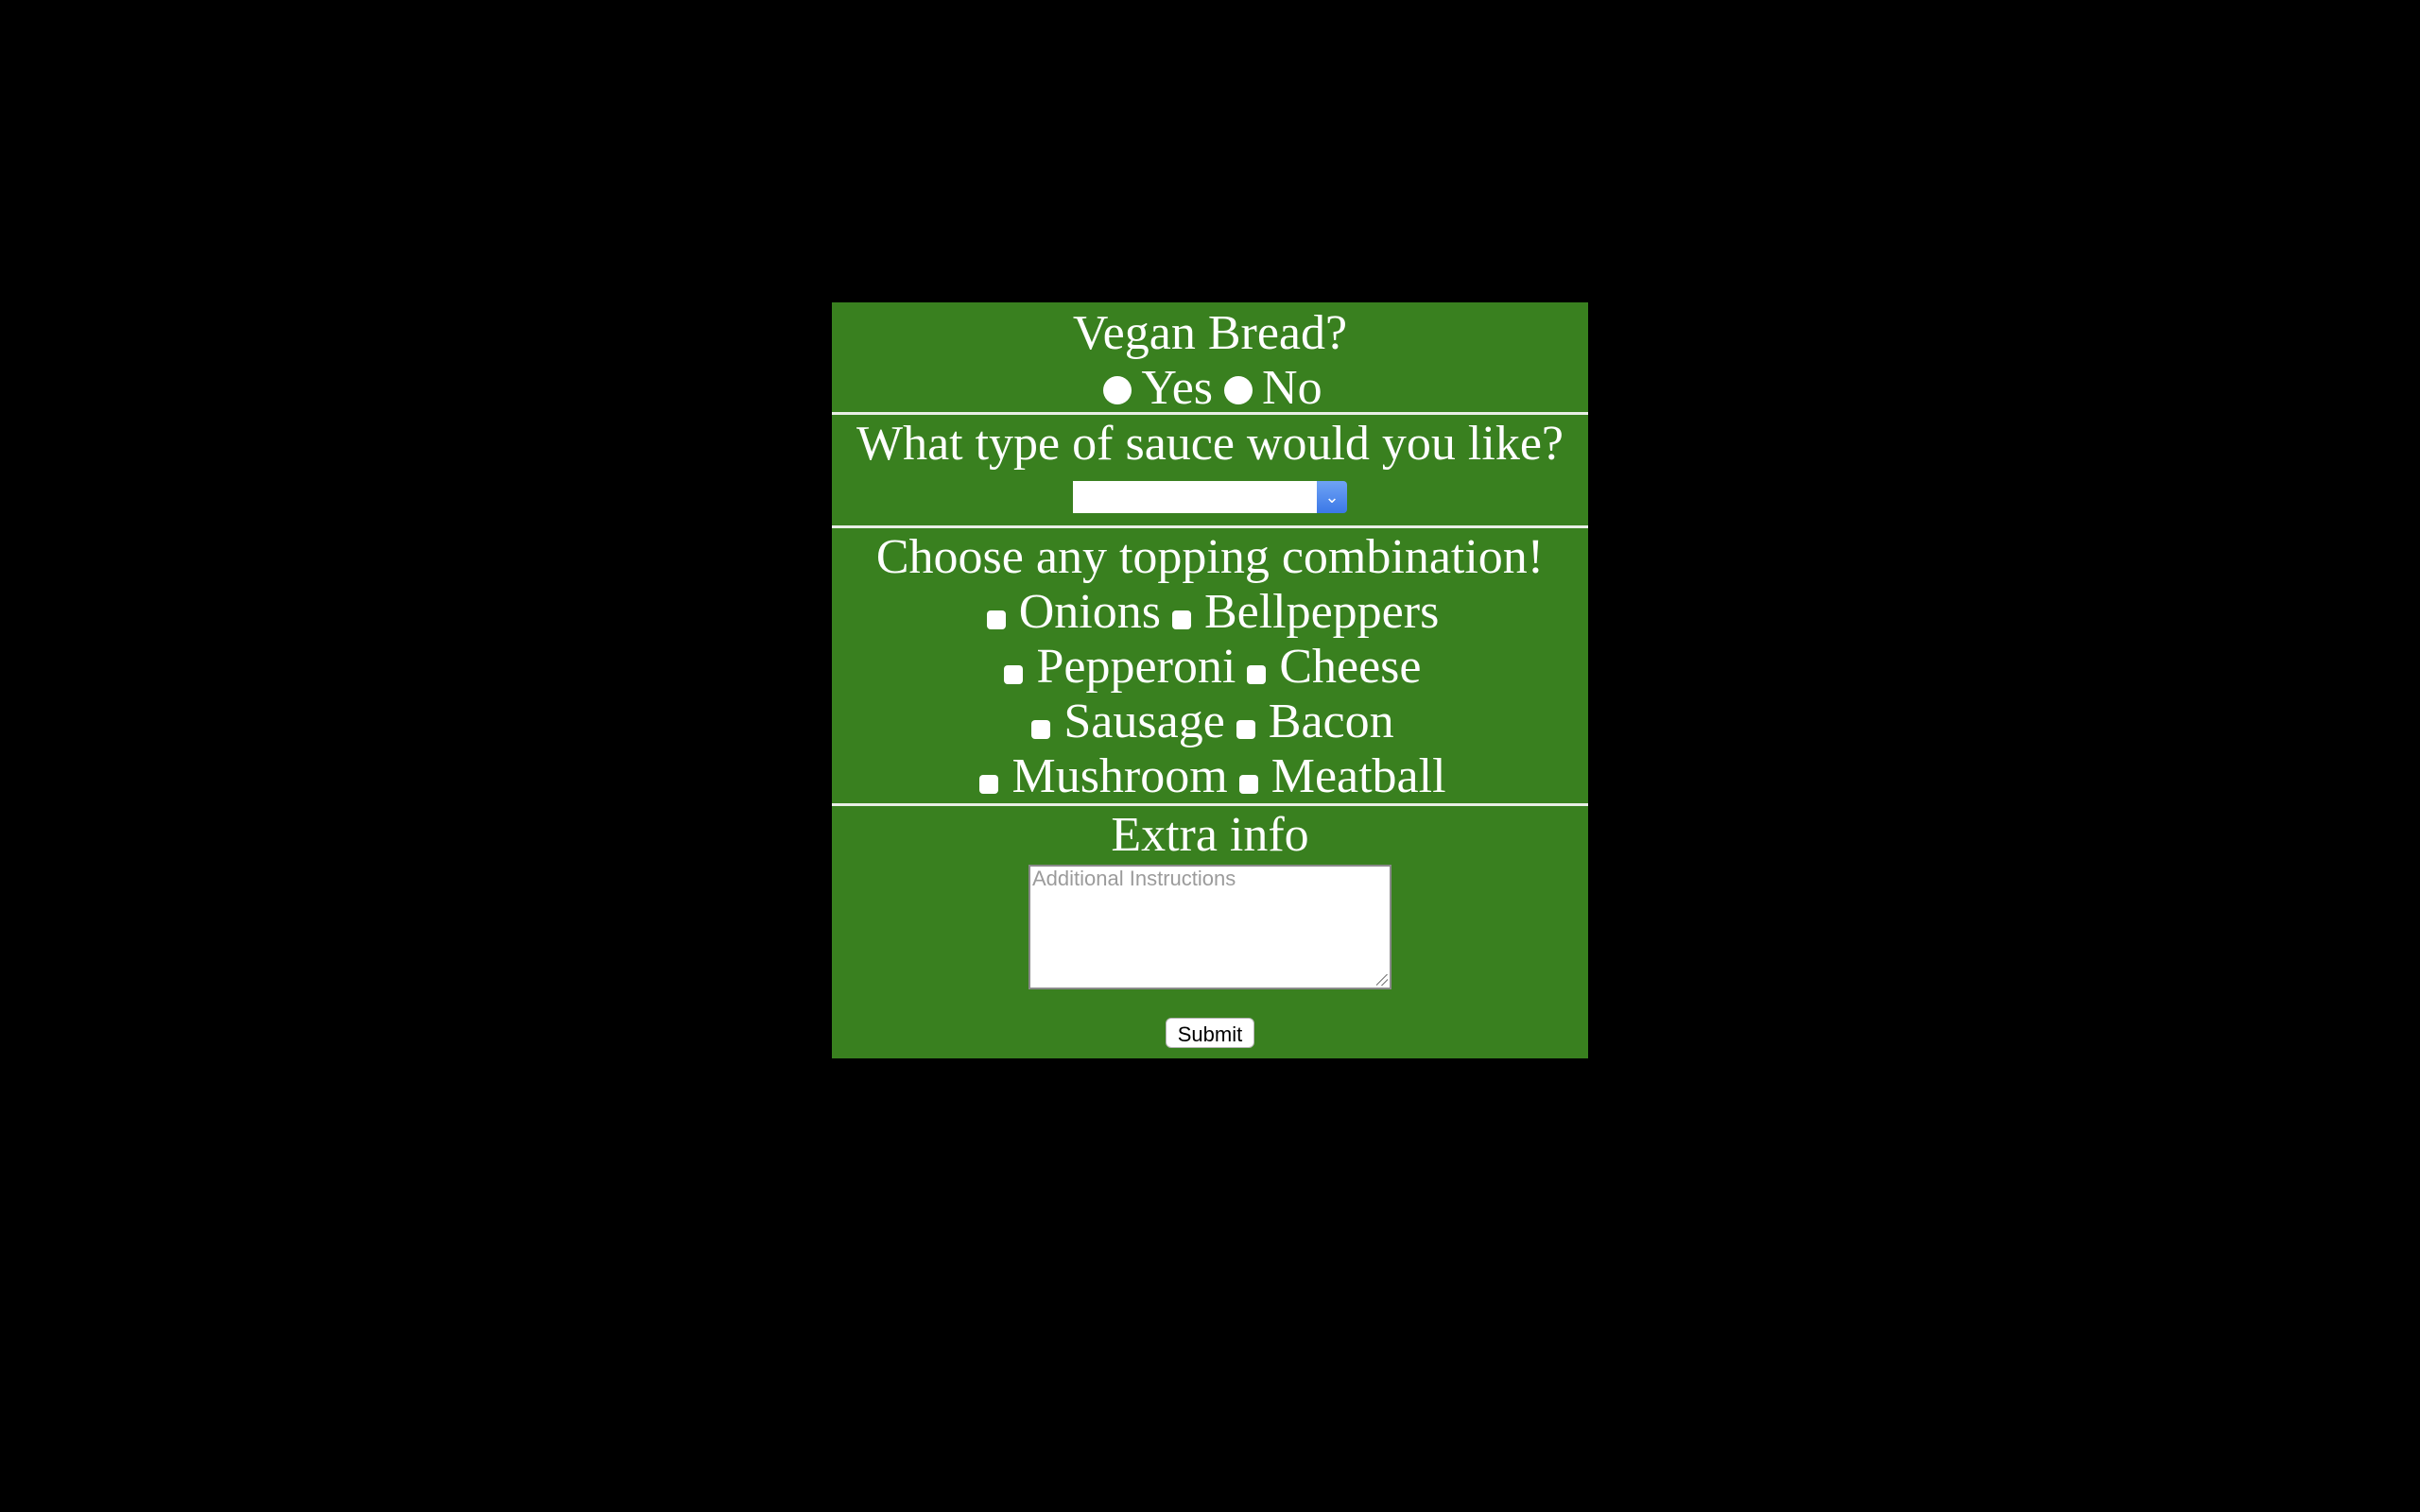  I want to click on bellpeppers-checkbox, so click(1181, 619).